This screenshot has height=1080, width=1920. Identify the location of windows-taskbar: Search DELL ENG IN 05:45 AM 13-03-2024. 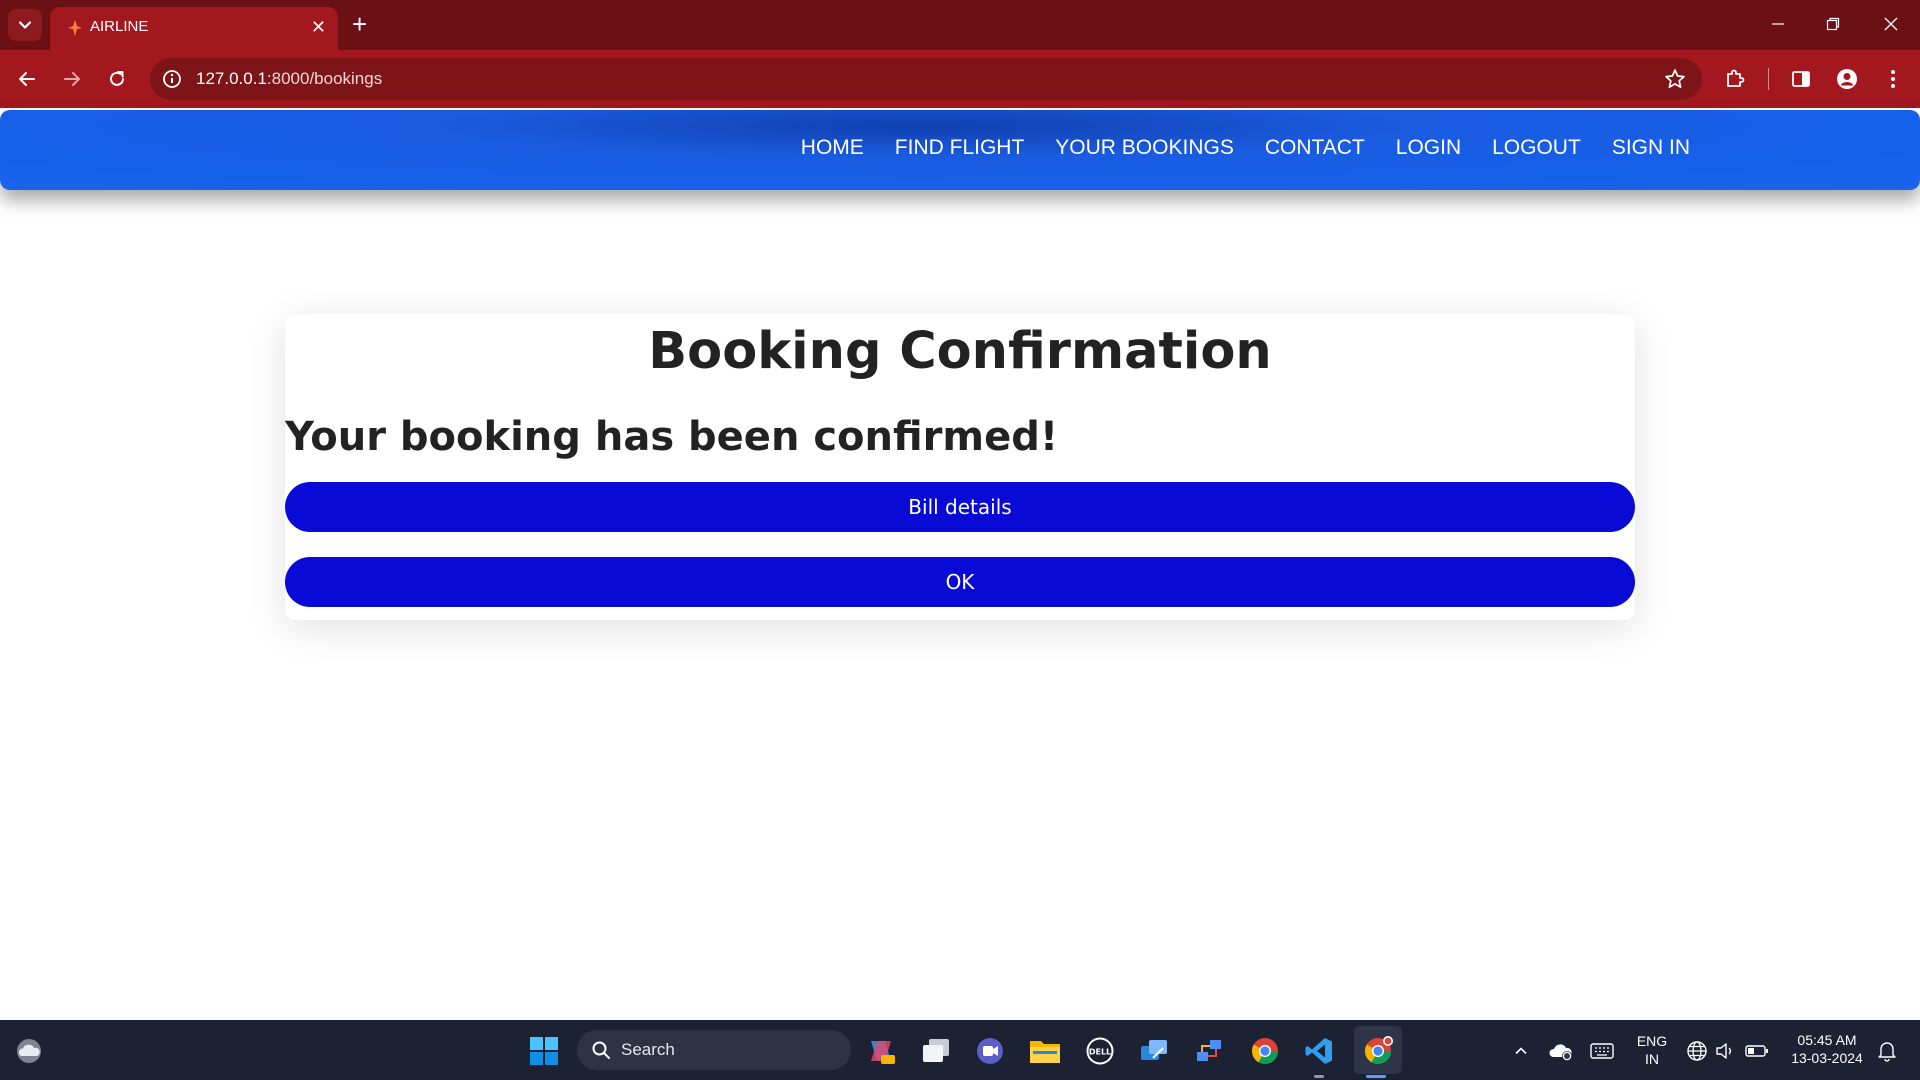
(960, 1050).